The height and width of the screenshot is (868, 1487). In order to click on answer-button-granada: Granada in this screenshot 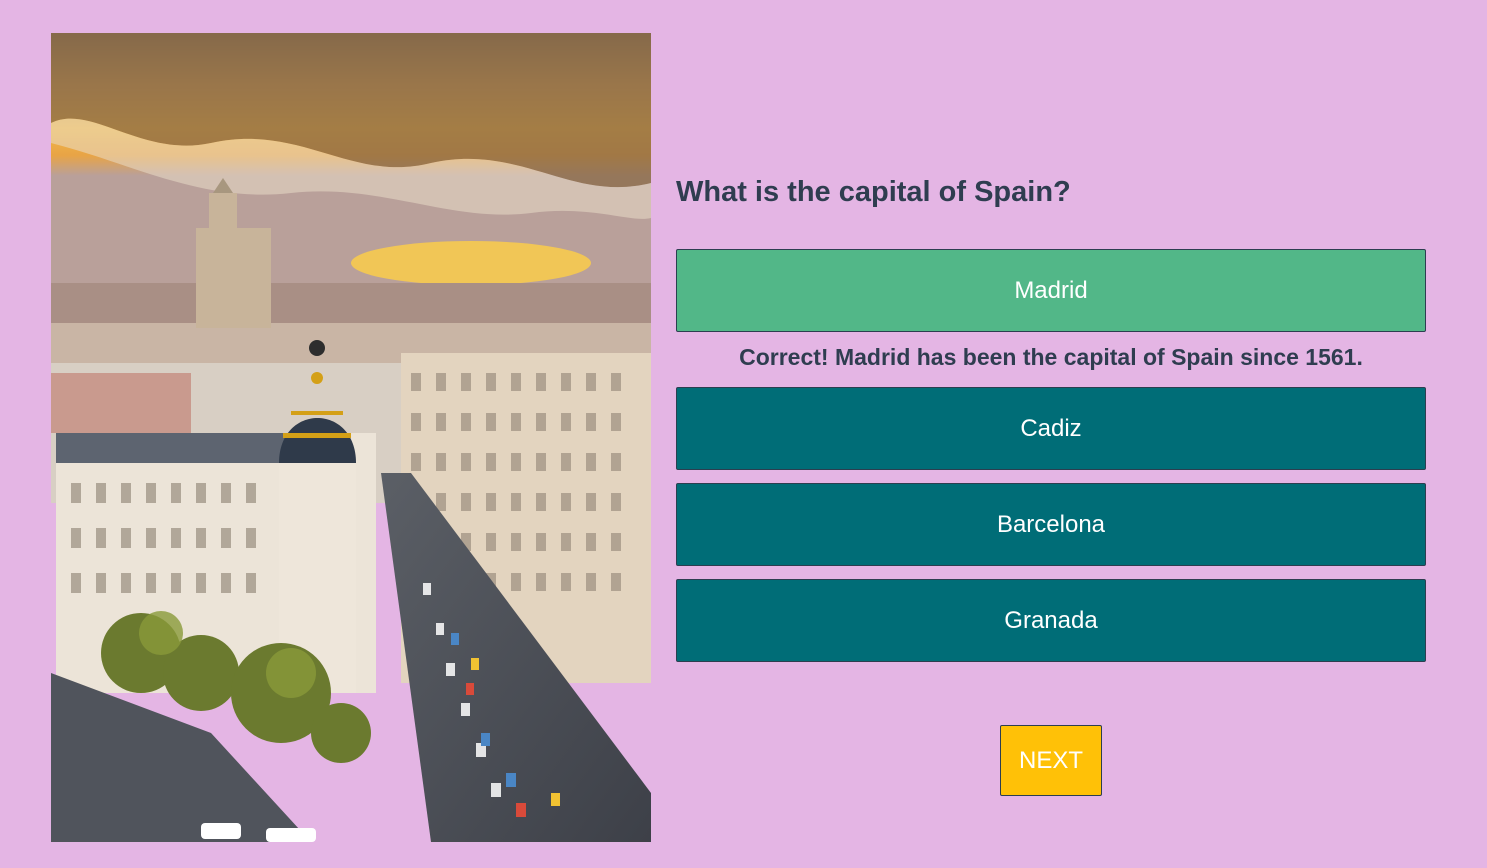, I will do `click(1051, 620)`.